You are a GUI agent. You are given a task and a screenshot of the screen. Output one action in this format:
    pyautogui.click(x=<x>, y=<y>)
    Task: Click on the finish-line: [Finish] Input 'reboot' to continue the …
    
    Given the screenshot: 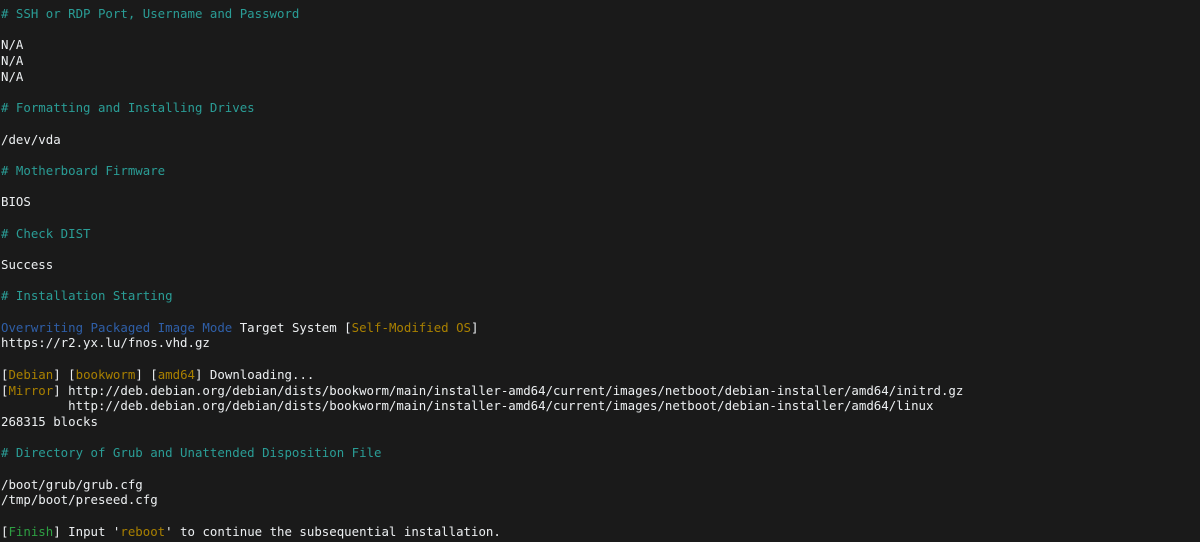 What is the action you would take?
    pyautogui.click(x=600, y=532)
    